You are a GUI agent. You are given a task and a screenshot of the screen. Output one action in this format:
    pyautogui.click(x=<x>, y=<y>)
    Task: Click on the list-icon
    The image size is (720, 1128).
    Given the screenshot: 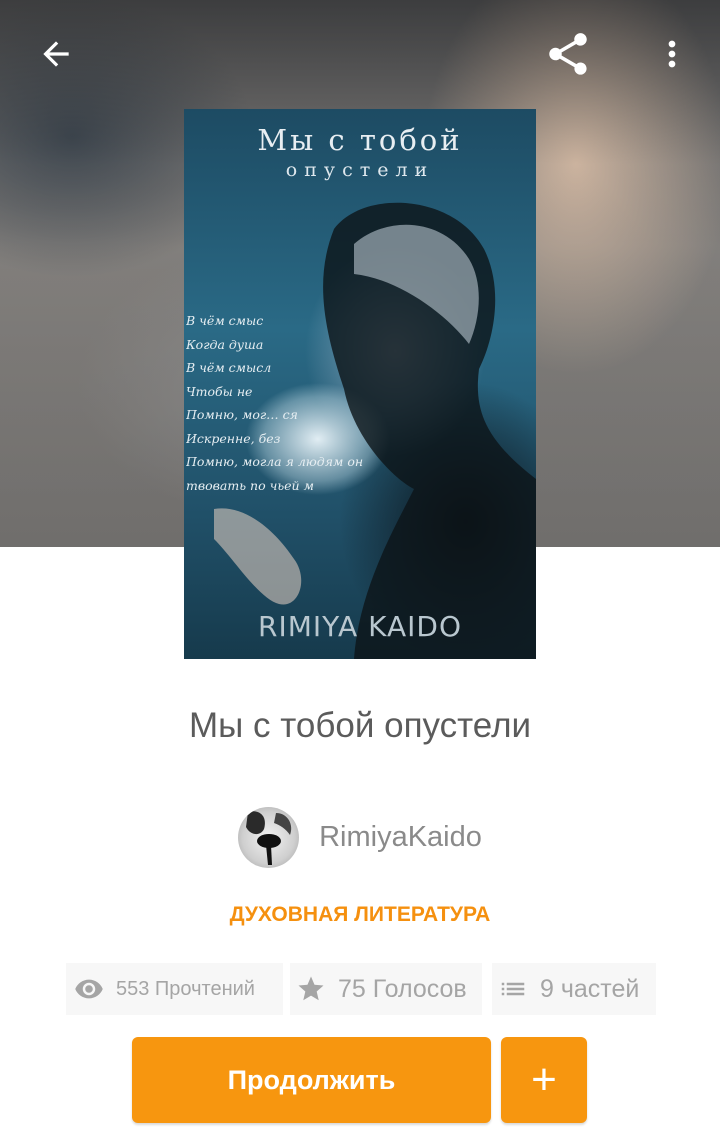 What is the action you would take?
    pyautogui.click(x=513, y=989)
    